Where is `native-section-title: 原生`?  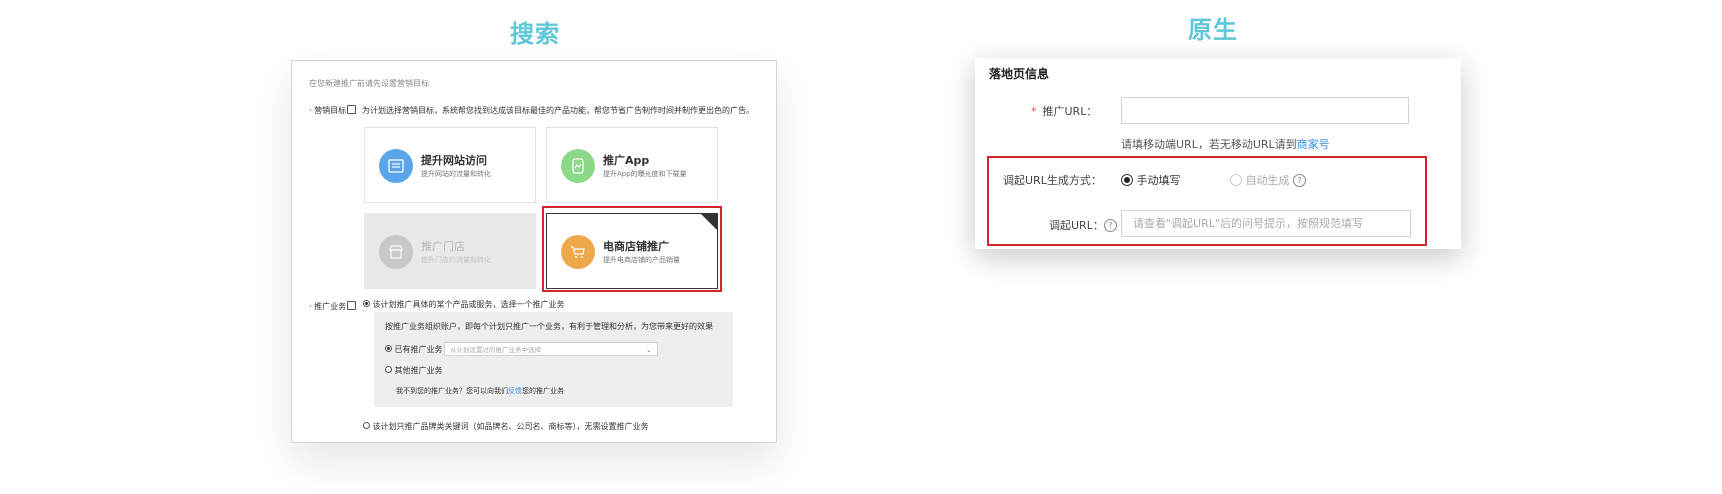 native-section-title: 原生 is located at coordinates (1213, 30).